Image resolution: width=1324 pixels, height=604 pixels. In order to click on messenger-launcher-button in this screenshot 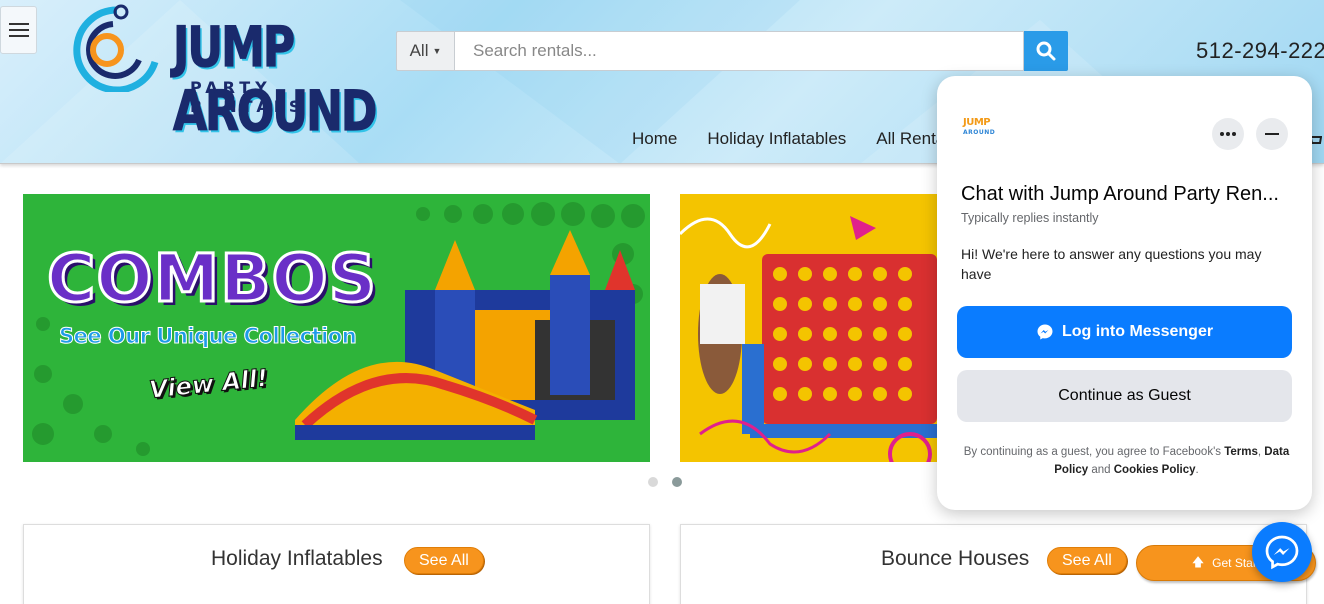, I will do `click(1282, 552)`.